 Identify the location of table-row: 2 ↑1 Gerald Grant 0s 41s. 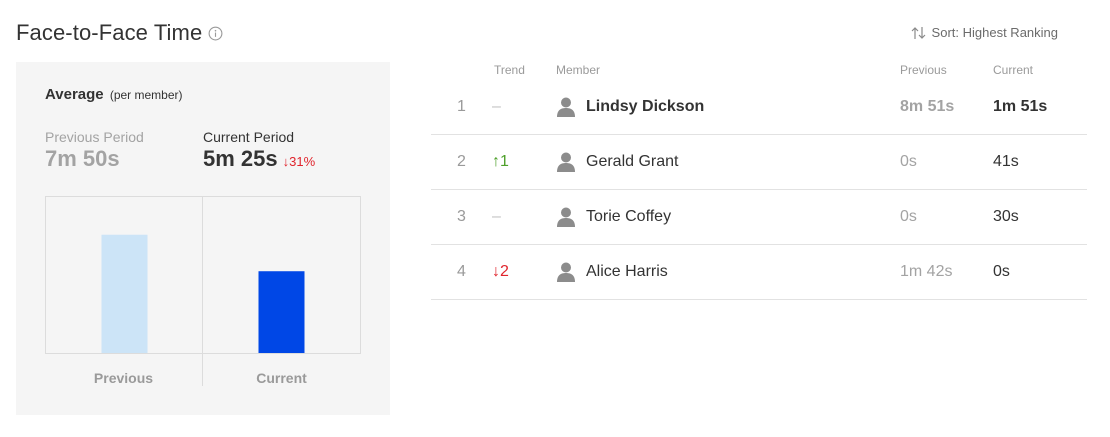
(759, 162).